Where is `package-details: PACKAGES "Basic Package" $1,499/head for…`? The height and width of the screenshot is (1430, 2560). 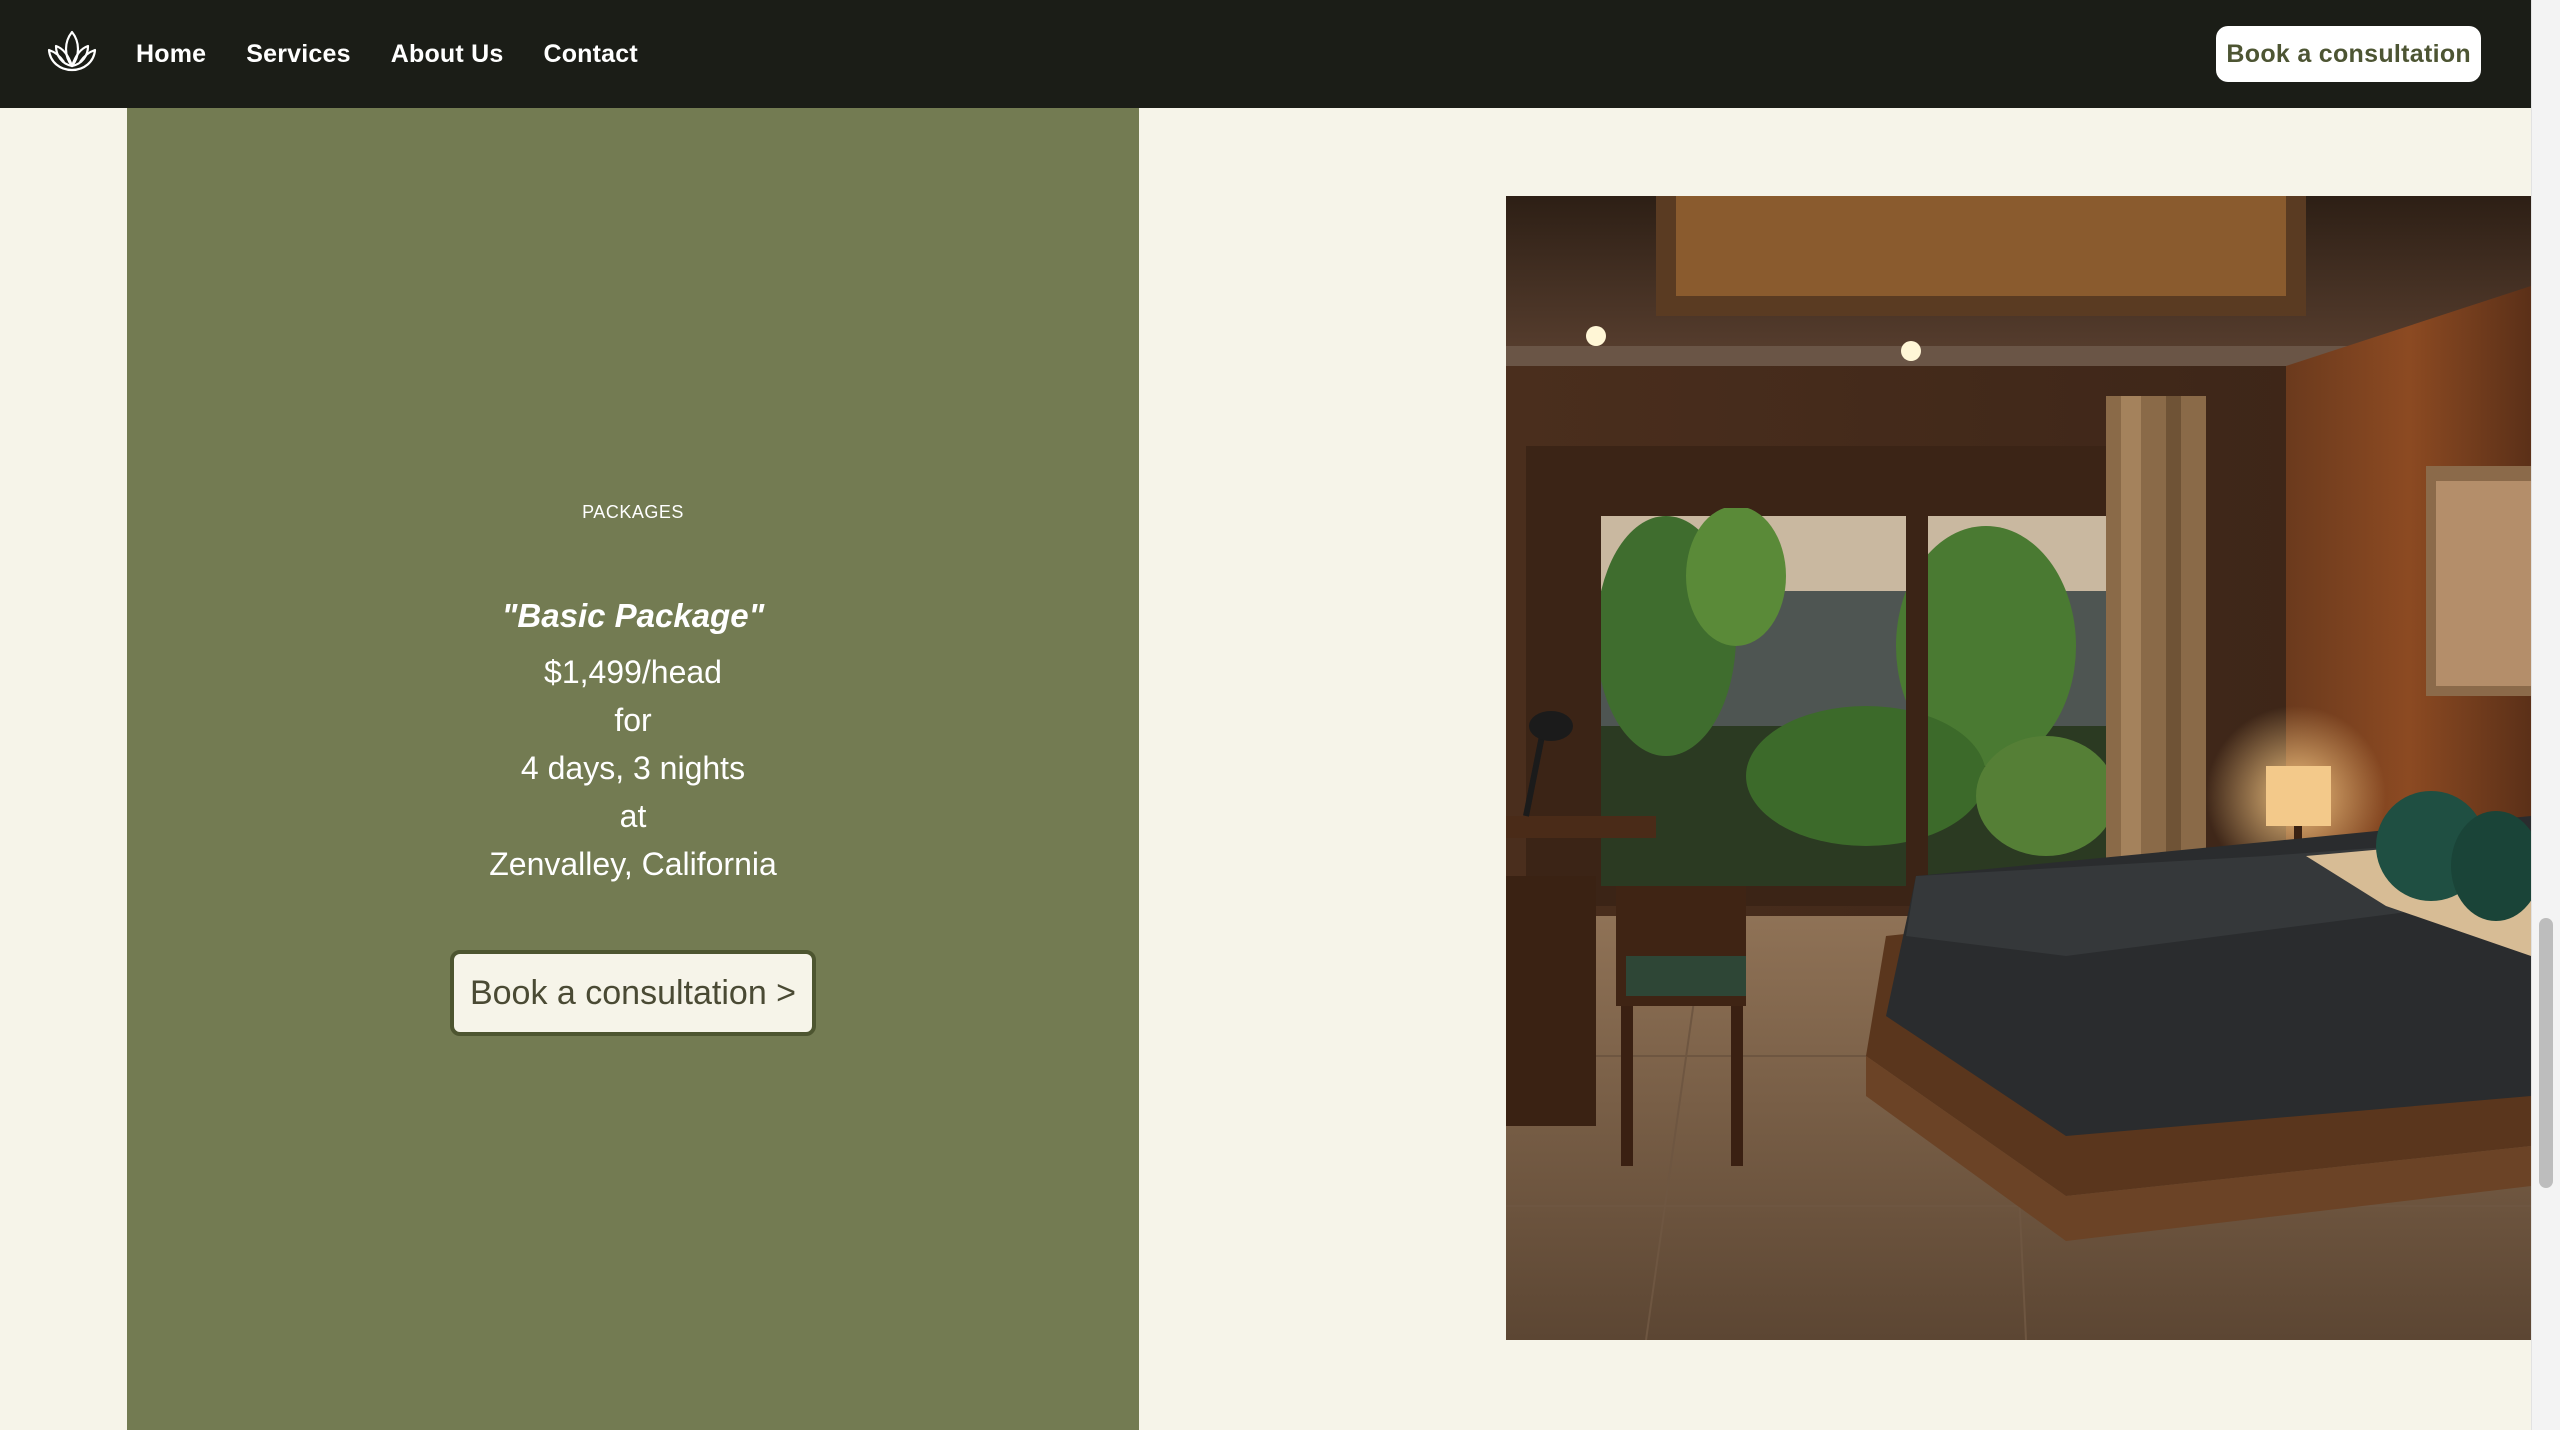 package-details: PACKAGES "Basic Package" $1,499/head for… is located at coordinates (633, 765).